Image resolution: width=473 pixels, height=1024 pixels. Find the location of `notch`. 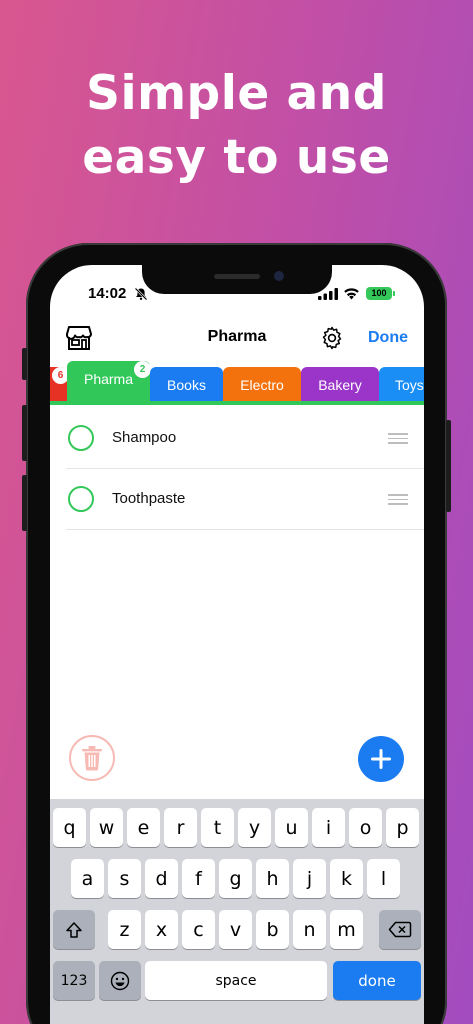

notch is located at coordinates (237, 279).